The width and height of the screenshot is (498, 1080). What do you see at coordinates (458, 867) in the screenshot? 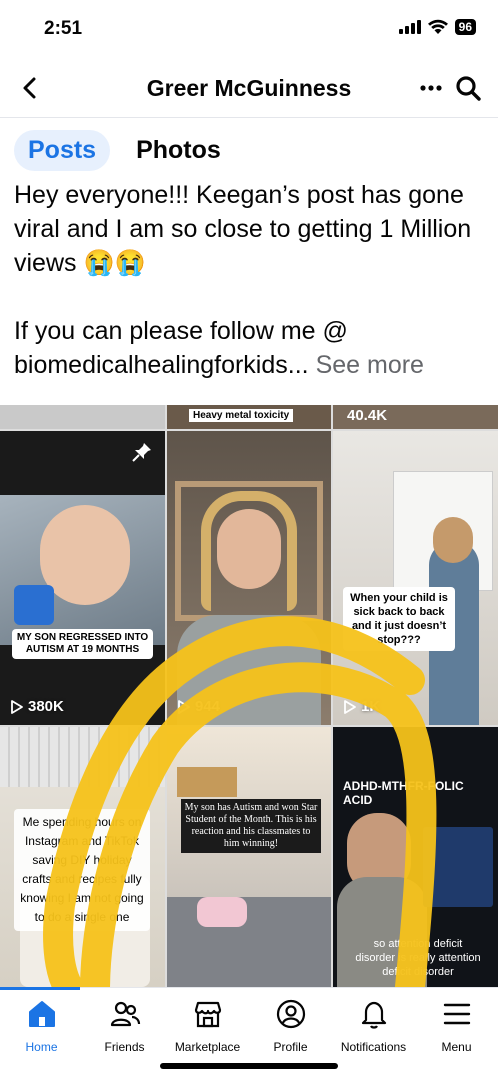
I see `inset-video-image` at bounding box center [458, 867].